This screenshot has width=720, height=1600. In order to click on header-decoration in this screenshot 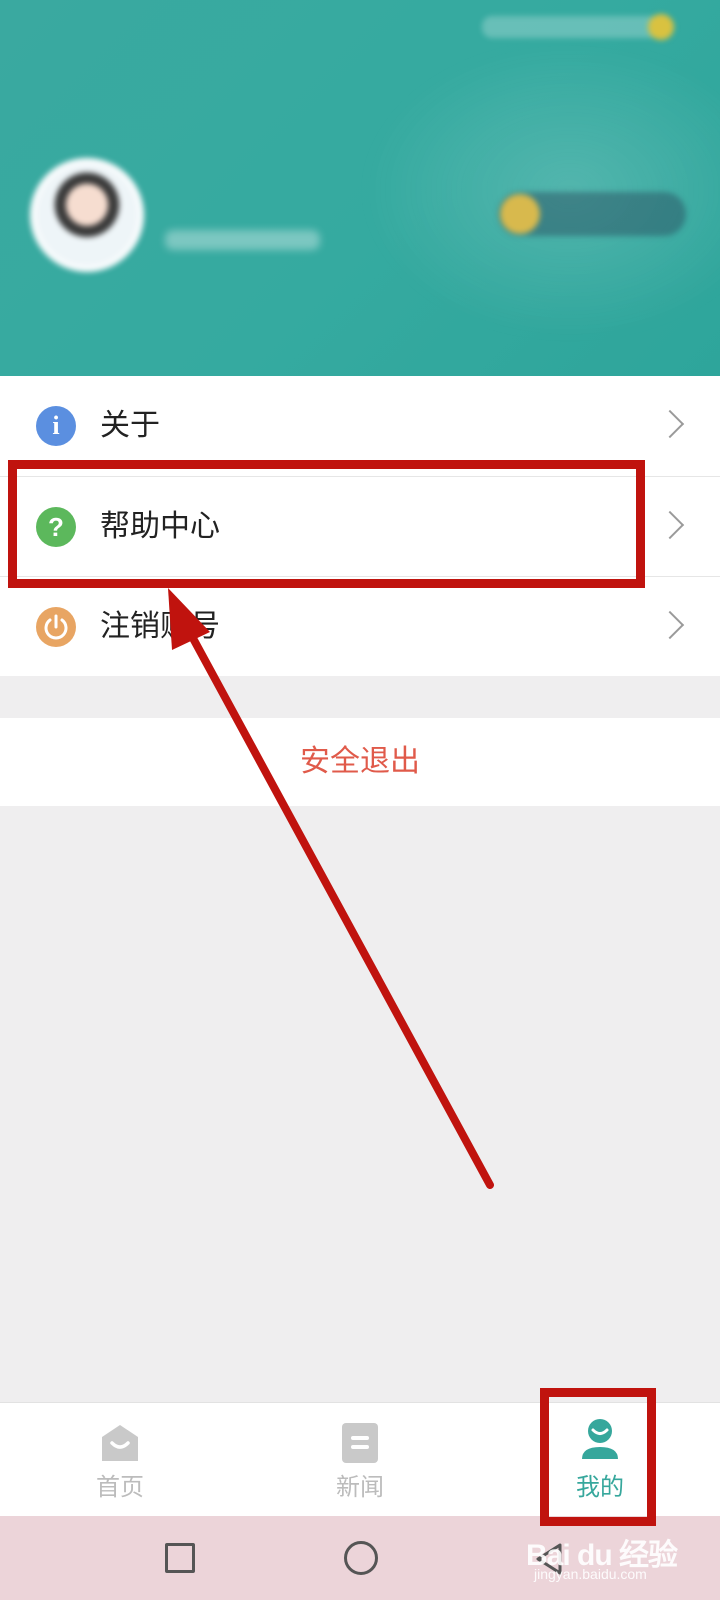, I will do `click(540, 190)`.